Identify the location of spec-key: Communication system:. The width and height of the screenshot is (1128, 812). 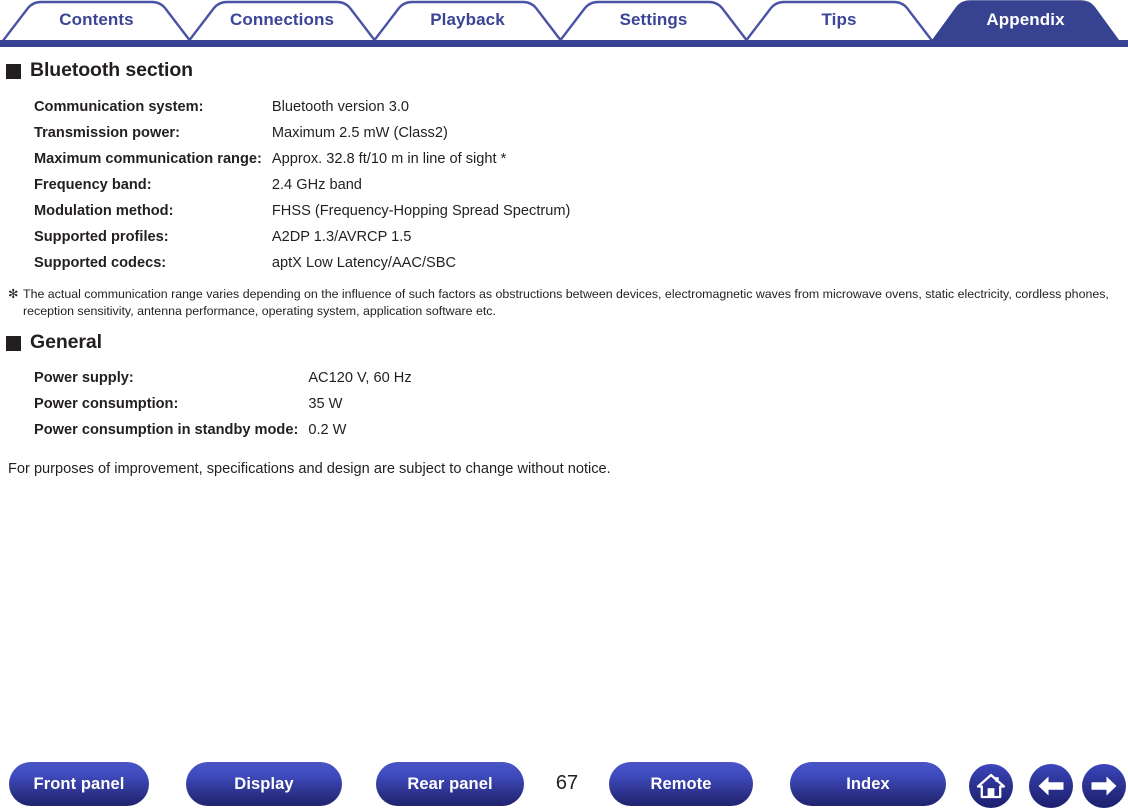
(119, 107).